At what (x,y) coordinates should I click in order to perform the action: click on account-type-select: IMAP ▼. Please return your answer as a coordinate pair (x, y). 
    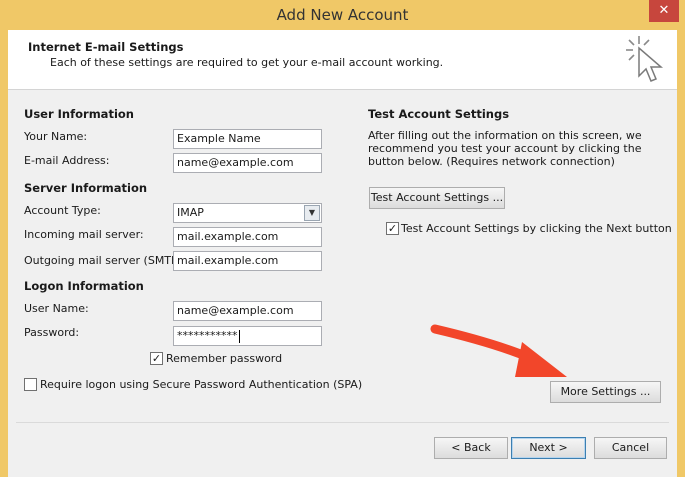
    Looking at the image, I should click on (247, 213).